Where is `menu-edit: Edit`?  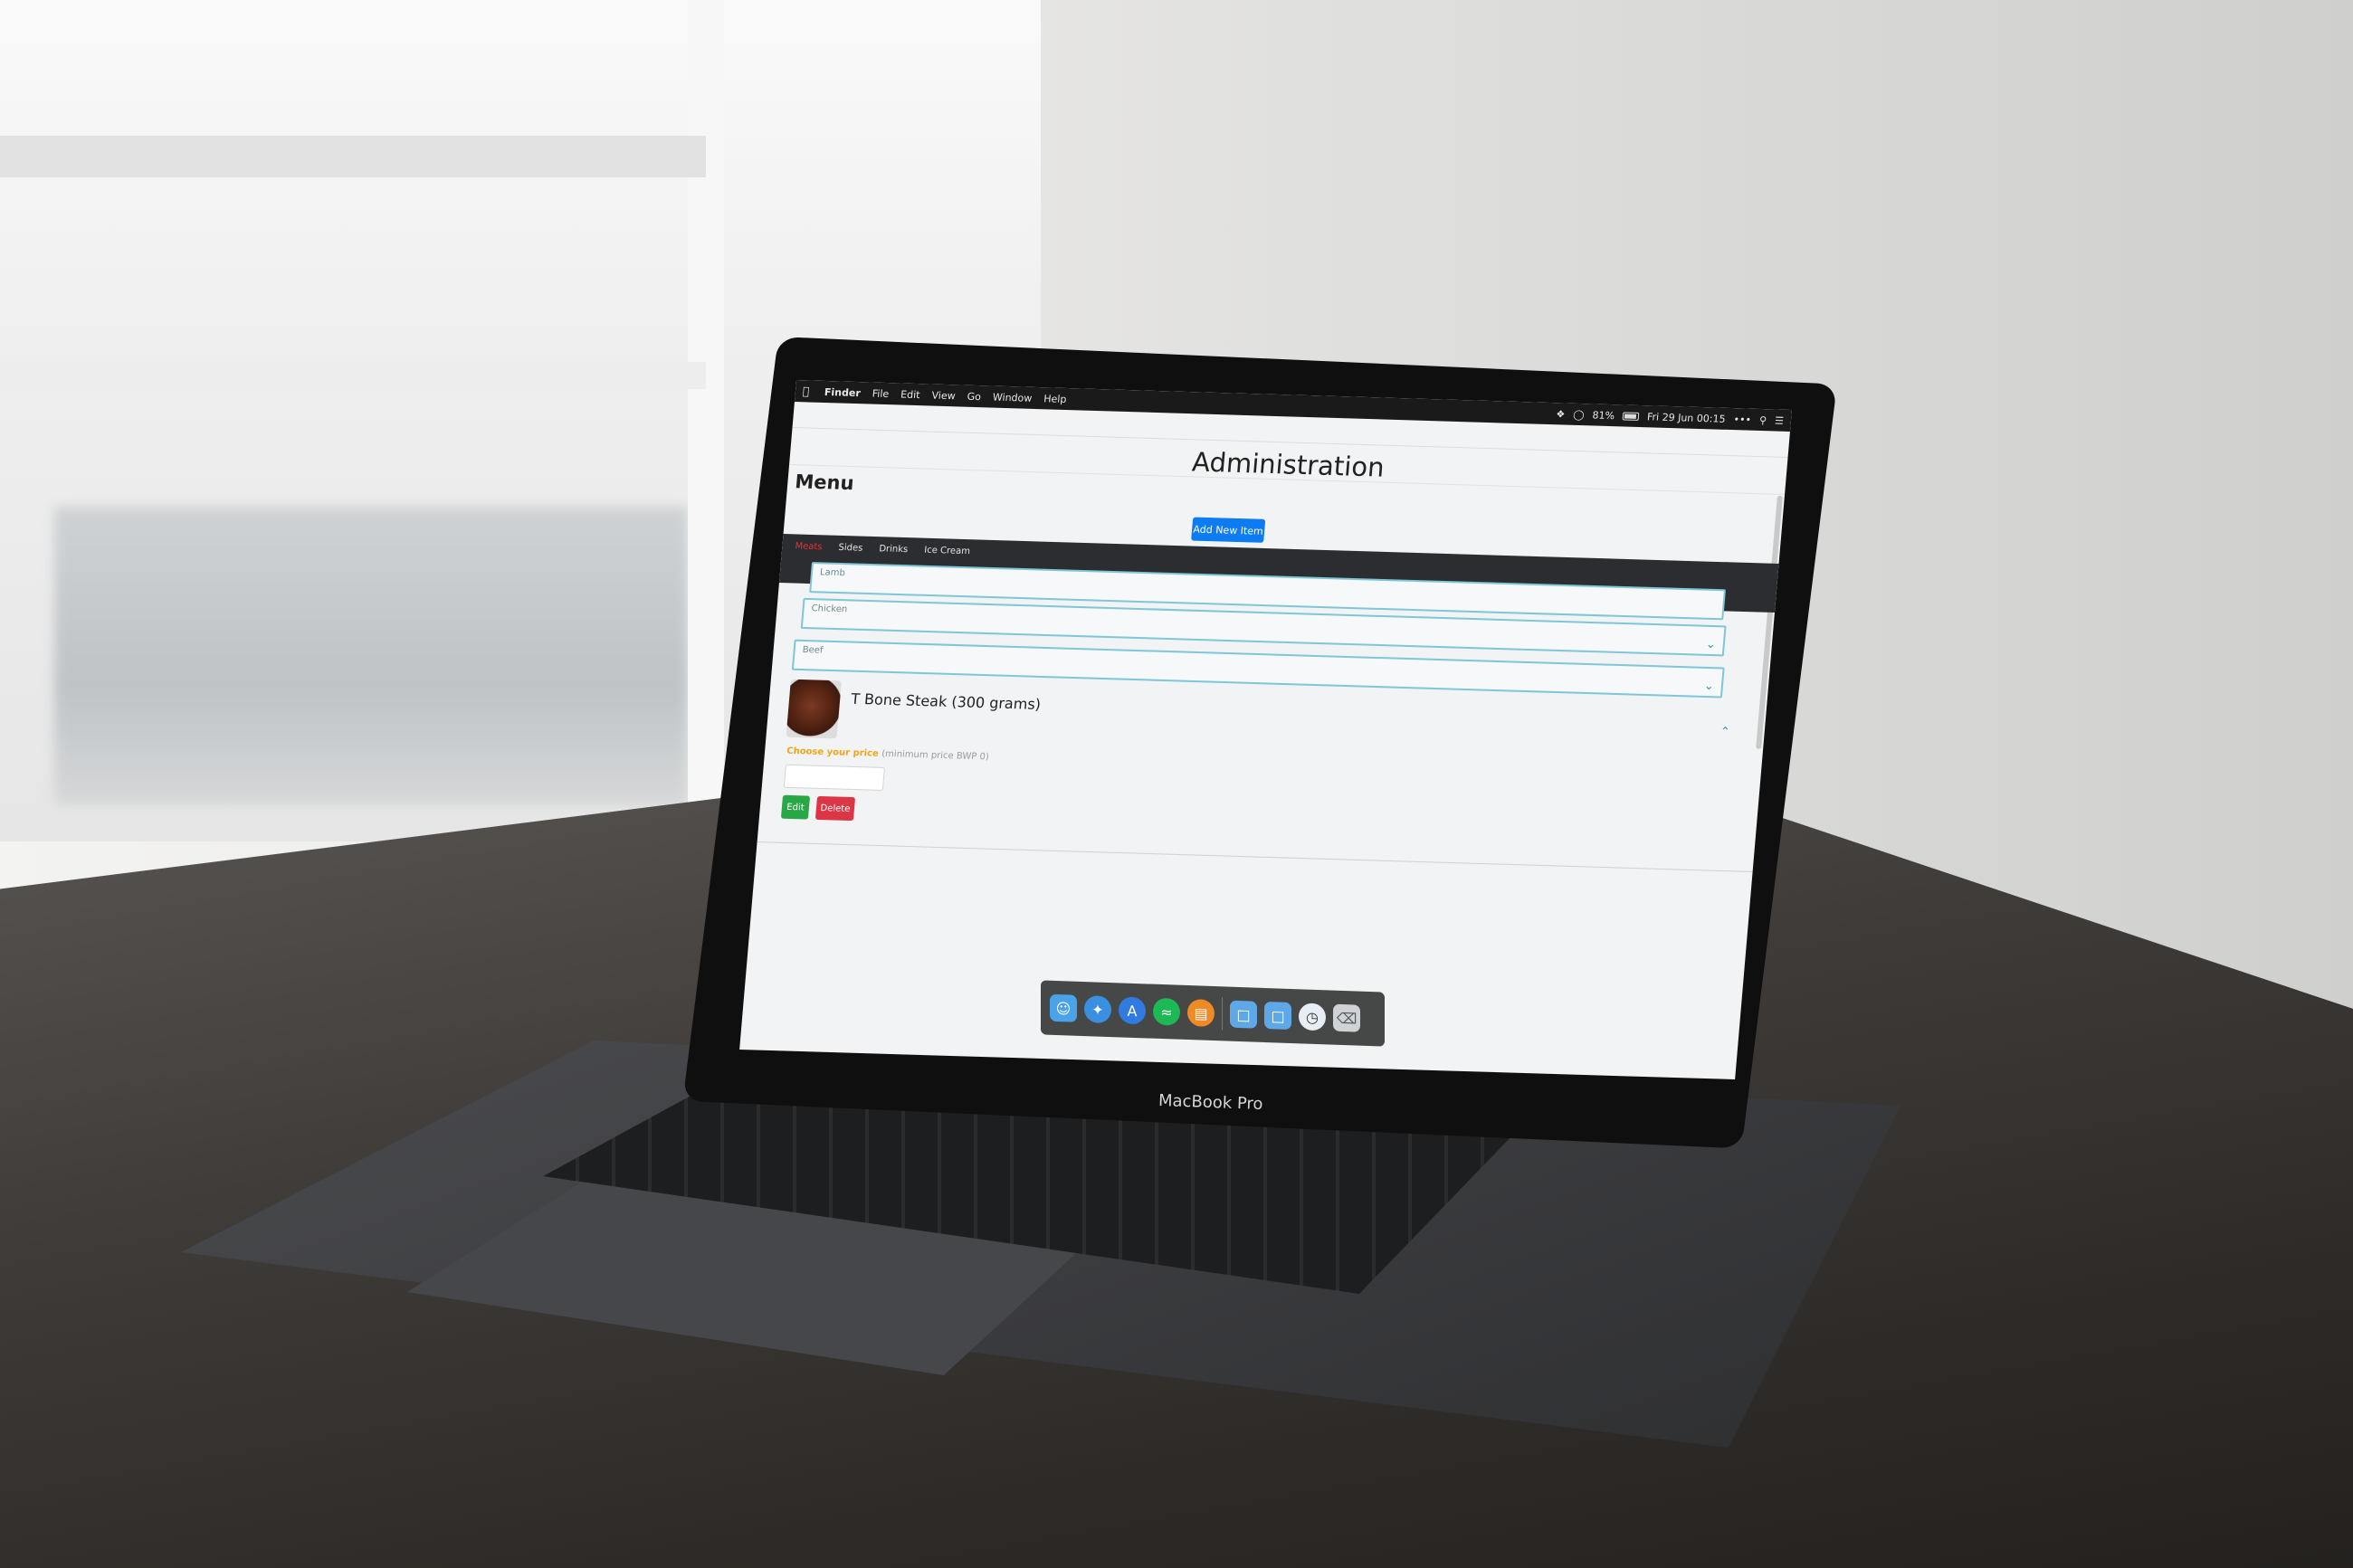
menu-edit: Edit is located at coordinates (910, 395).